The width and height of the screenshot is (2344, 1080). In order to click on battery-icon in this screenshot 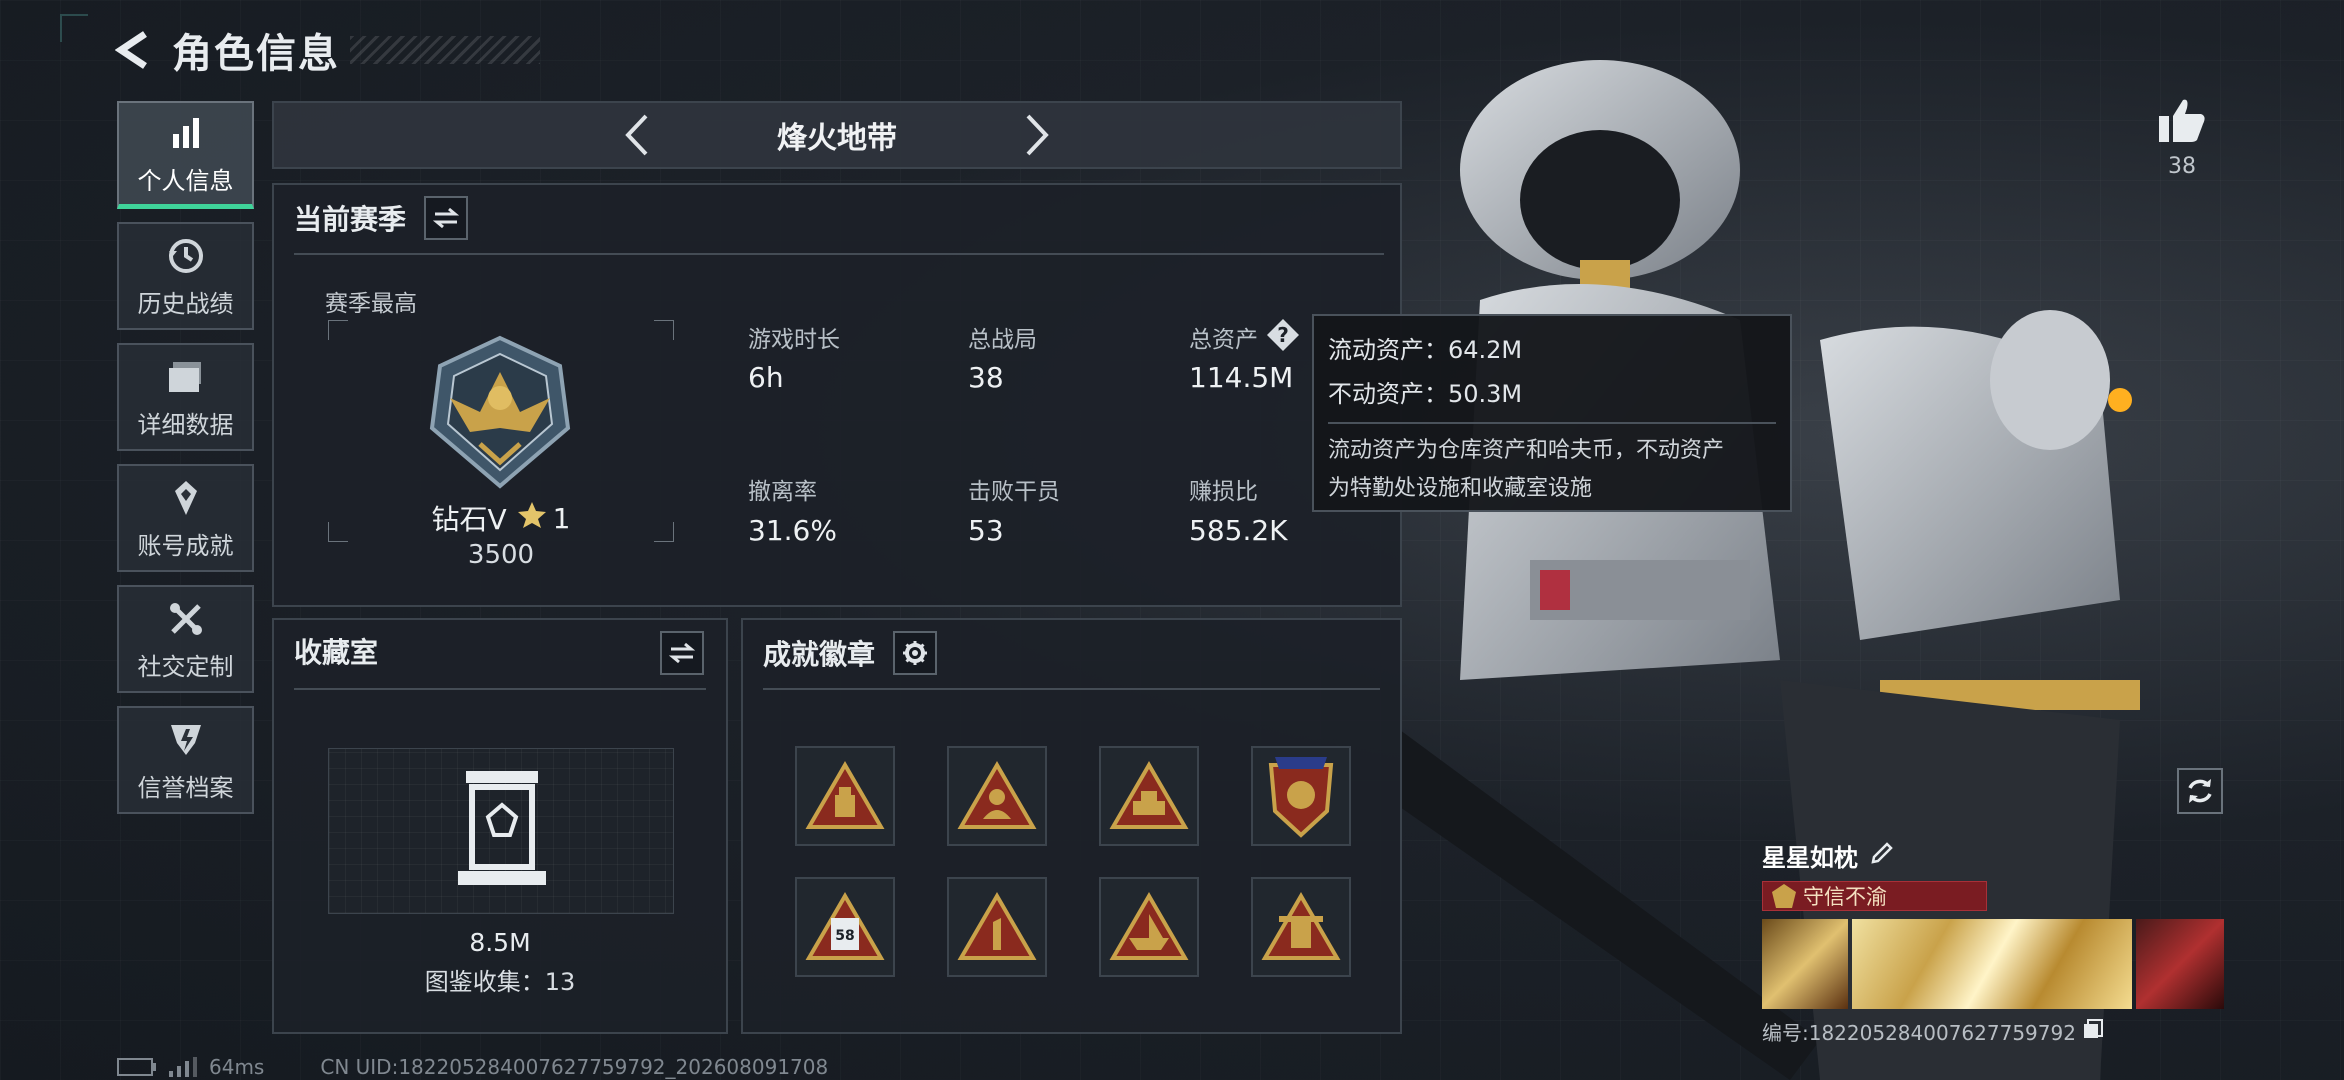, I will do `click(136, 1067)`.